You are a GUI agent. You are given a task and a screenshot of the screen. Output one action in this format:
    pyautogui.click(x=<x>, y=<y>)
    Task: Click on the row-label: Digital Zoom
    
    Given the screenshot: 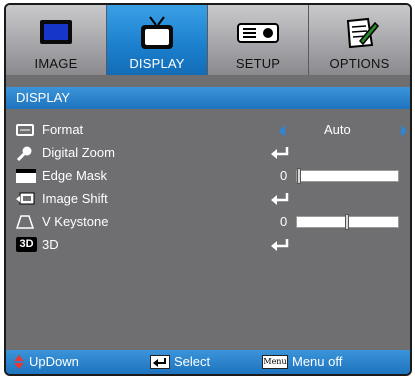 What is the action you would take?
    pyautogui.click(x=78, y=152)
    